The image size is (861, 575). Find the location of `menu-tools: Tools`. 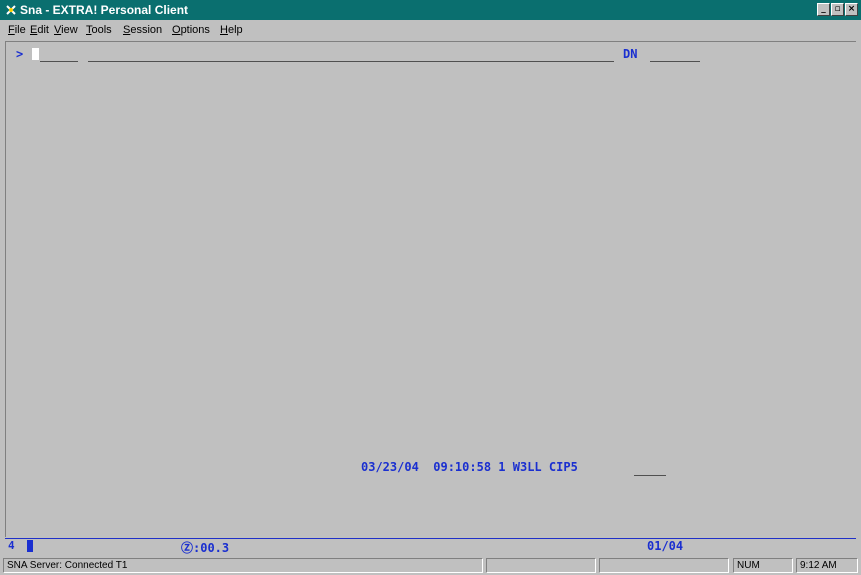

menu-tools: Tools is located at coordinates (99, 30).